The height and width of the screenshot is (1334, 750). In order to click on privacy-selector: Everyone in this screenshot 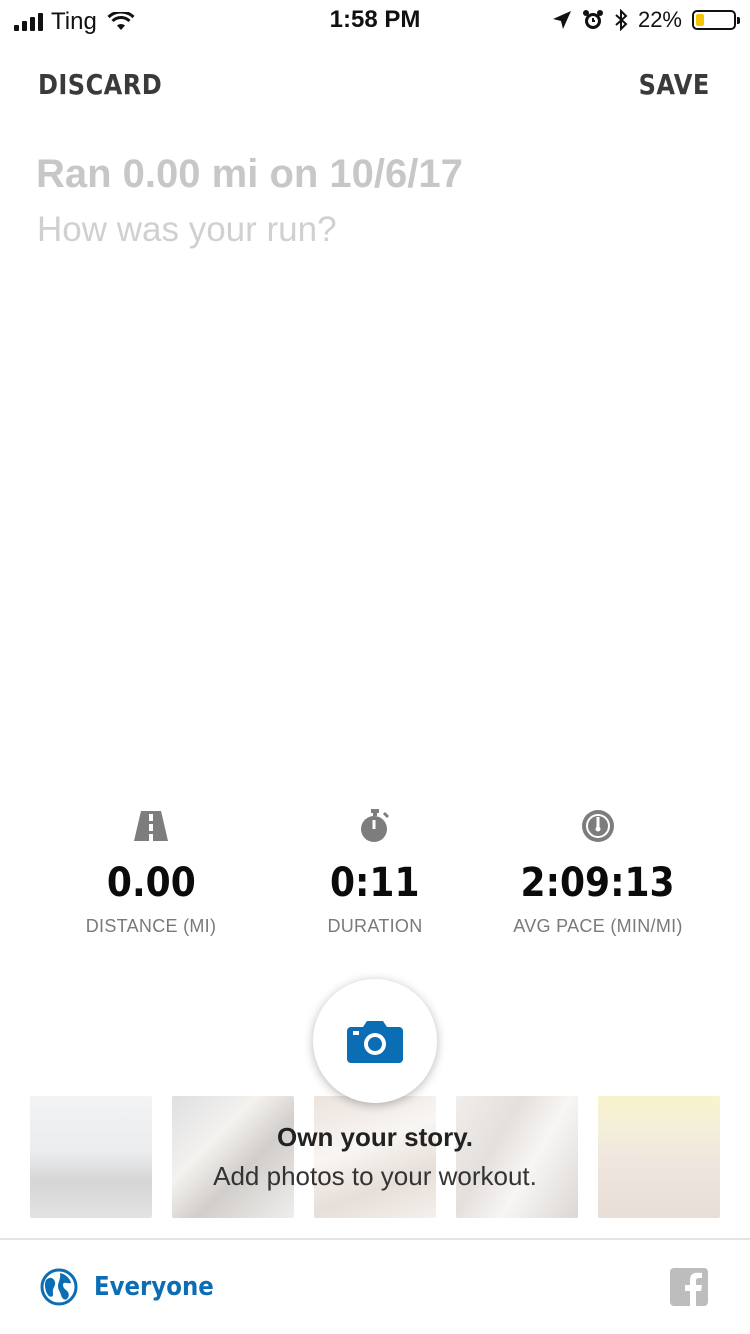, I will do `click(135, 1287)`.